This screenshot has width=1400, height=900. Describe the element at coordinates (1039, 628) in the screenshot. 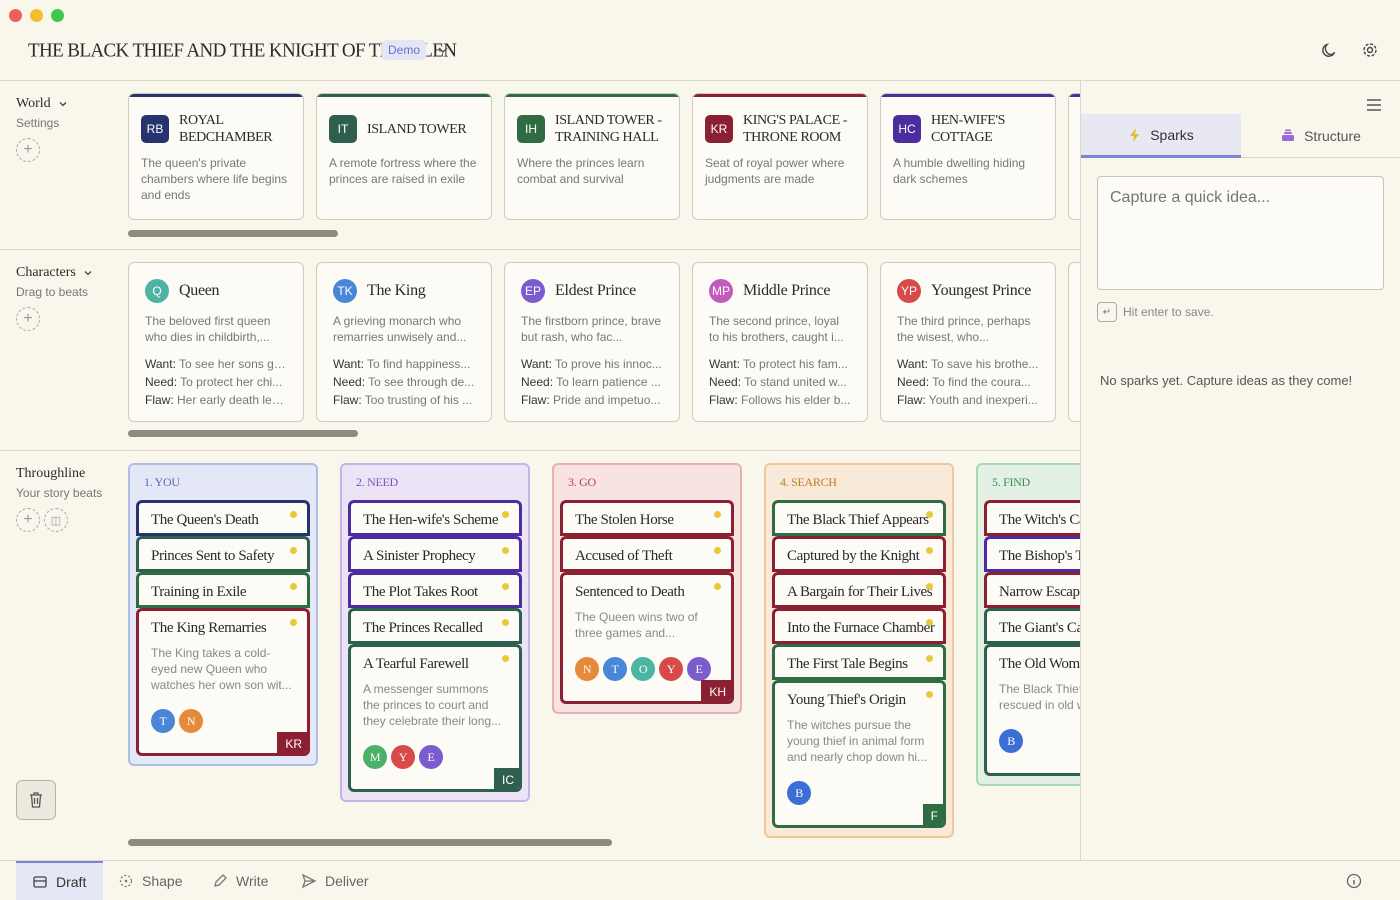

I see `beat-title: The Giant's Castle` at that location.